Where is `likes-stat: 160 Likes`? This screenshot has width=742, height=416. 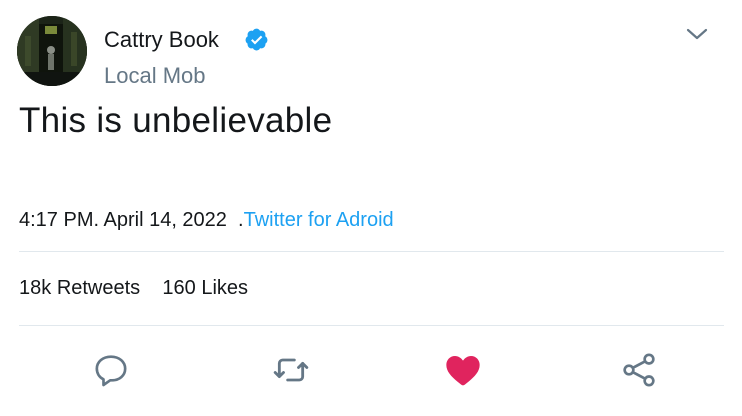
likes-stat: 160 Likes is located at coordinates (205, 288).